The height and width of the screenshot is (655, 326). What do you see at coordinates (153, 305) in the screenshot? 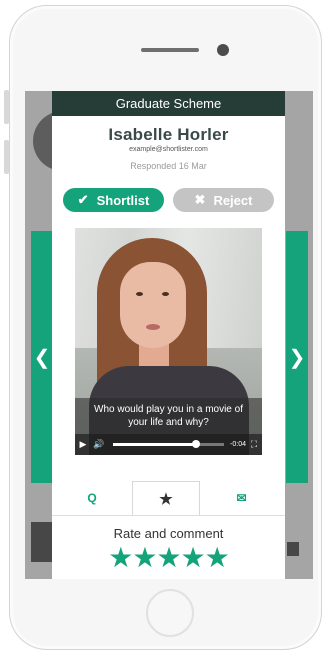
I see `video-subject-face` at bounding box center [153, 305].